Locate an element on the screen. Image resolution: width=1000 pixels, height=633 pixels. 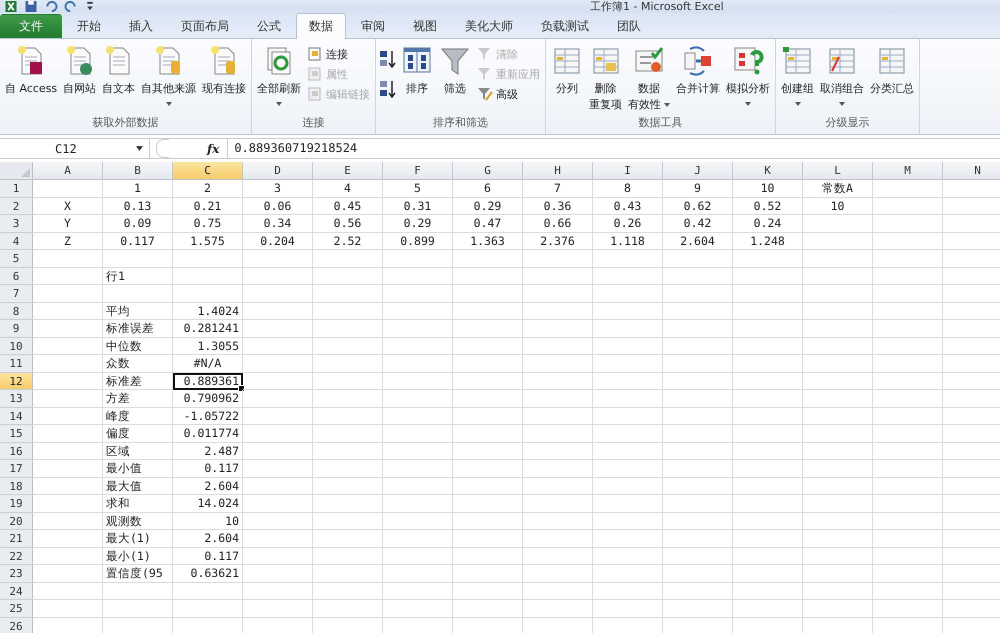
row-header: 14 is located at coordinates (16, 416).